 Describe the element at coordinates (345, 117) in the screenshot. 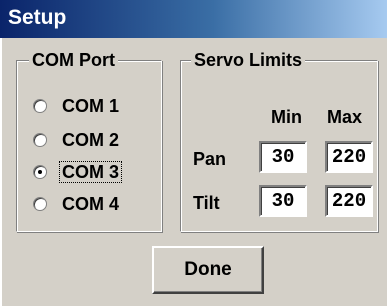

I see `max-column-header: Max` at that location.